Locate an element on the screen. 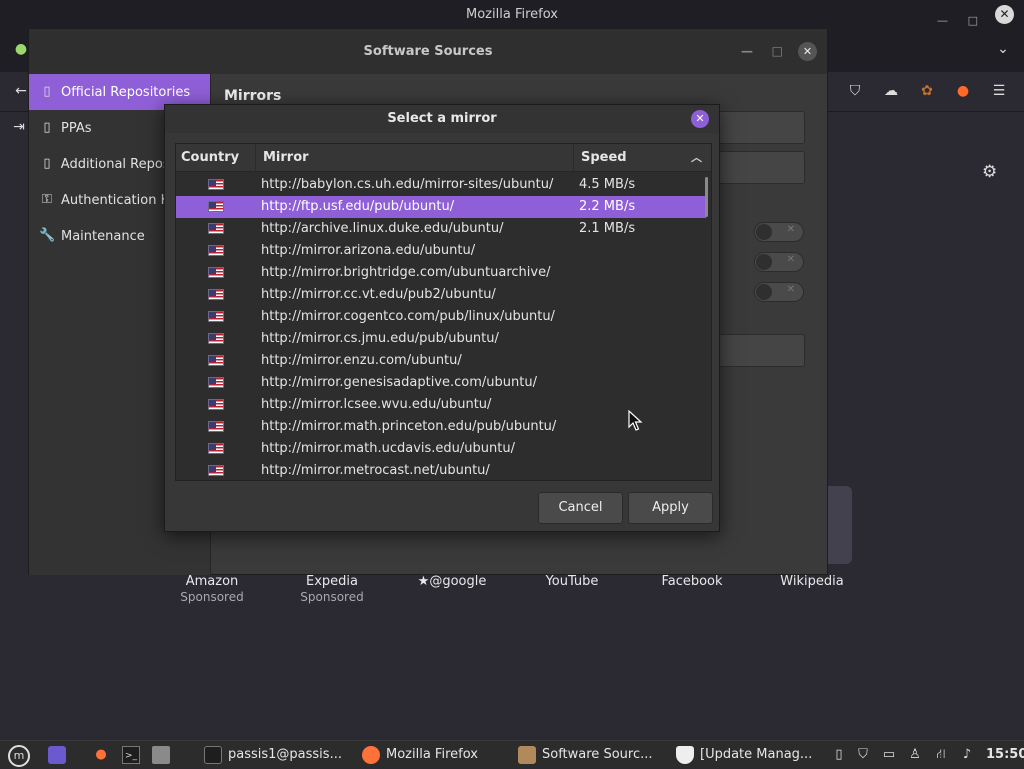  shortcut-wikipedia: Wikipedia is located at coordinates (812, 581).